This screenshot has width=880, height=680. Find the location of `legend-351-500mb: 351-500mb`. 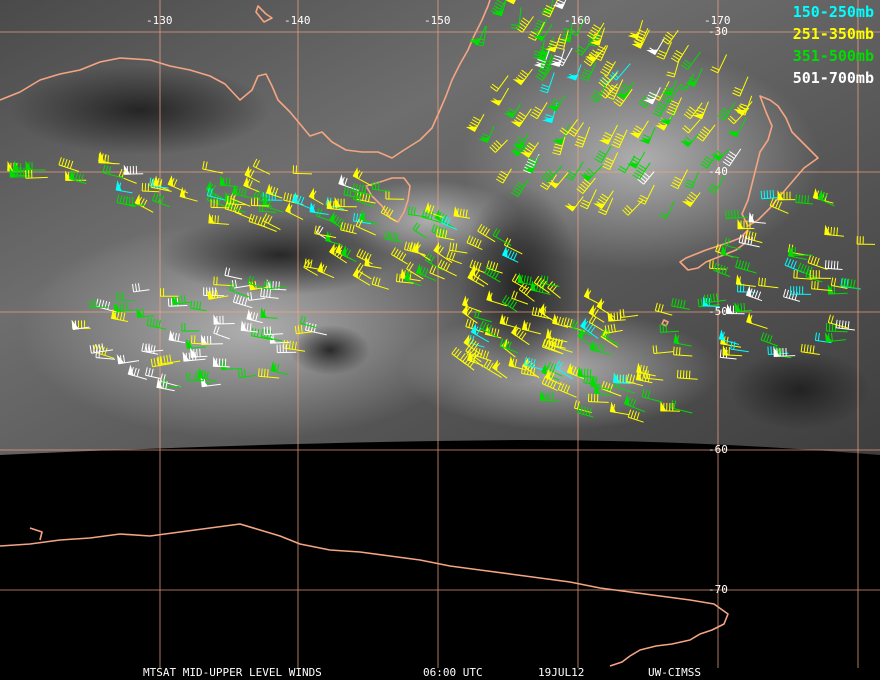

legend-351-500mb: 351-500mb is located at coordinates (833, 56).